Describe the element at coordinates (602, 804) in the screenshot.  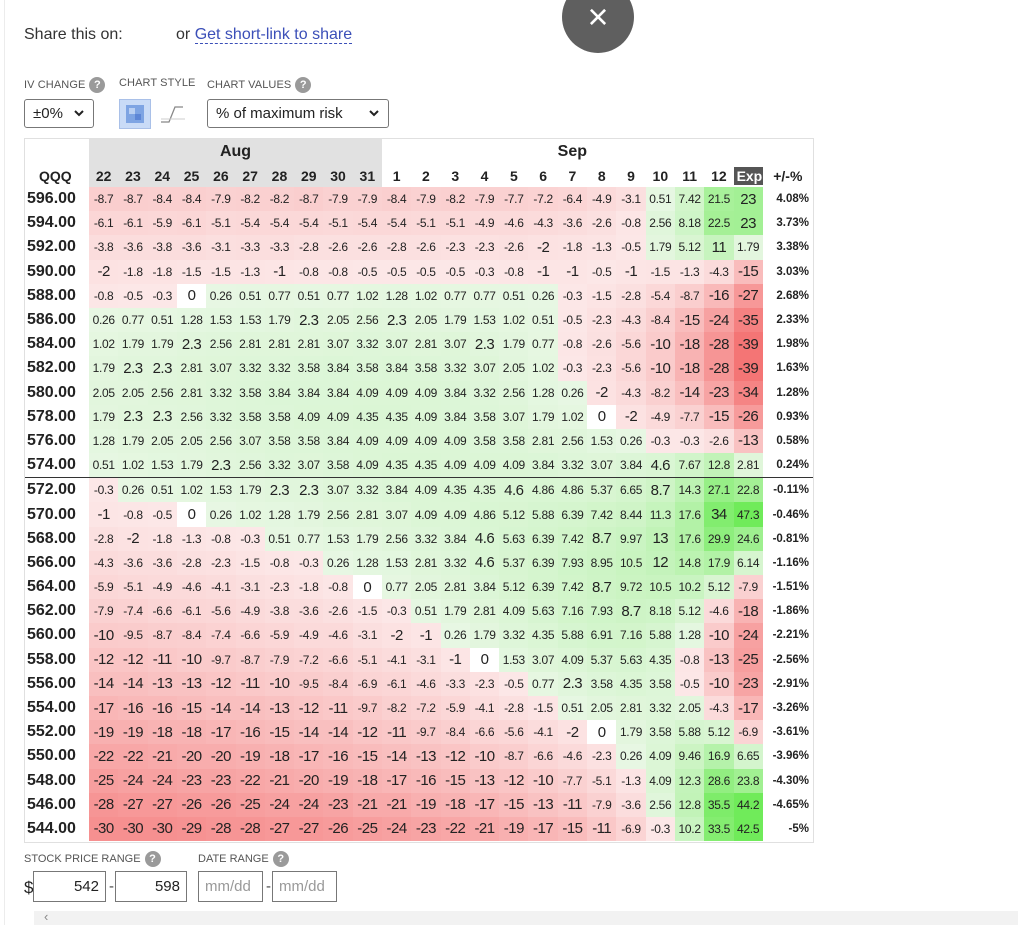
I see `pl-cell: -7.9` at that location.